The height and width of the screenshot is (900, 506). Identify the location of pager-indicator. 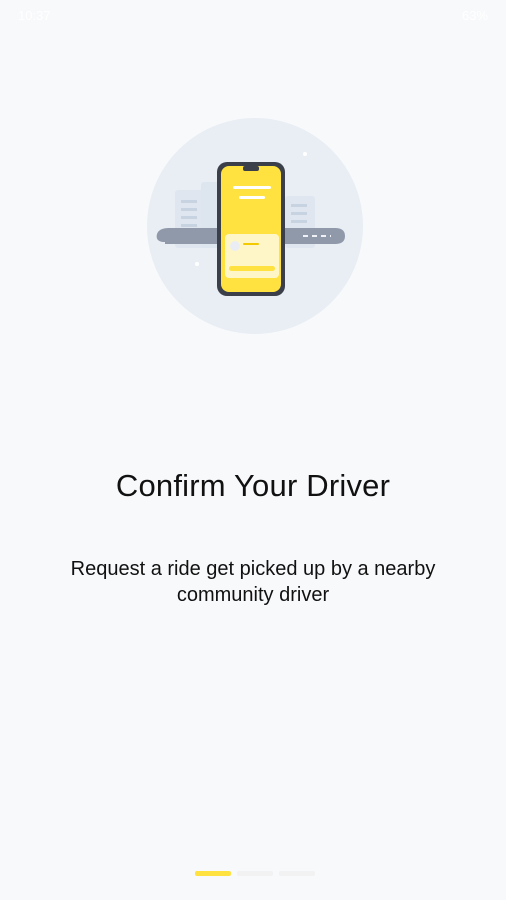
(255, 874).